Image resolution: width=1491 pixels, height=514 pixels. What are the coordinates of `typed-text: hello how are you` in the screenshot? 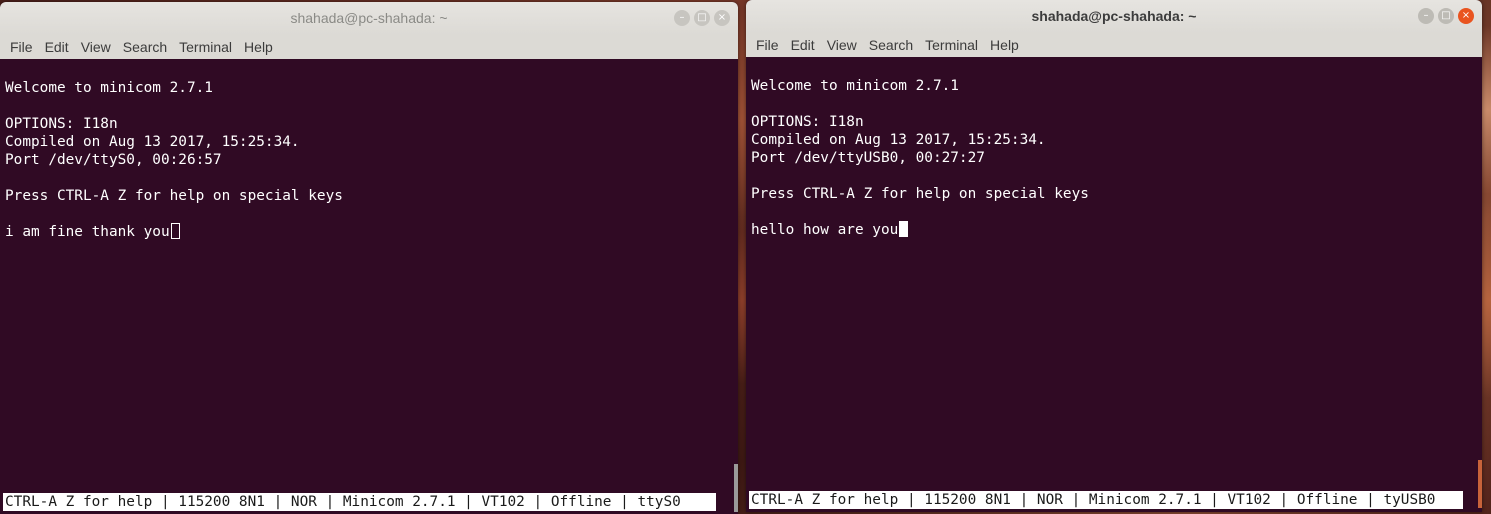 It's located at (825, 230).